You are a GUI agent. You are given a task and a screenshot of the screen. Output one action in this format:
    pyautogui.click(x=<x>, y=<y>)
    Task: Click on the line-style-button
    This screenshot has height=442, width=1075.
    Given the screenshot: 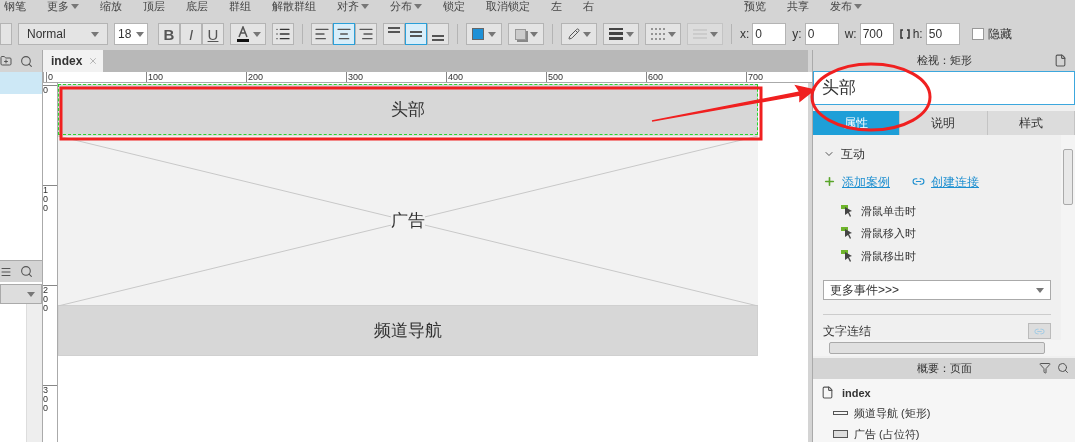 What is the action you would take?
    pyautogui.click(x=663, y=34)
    